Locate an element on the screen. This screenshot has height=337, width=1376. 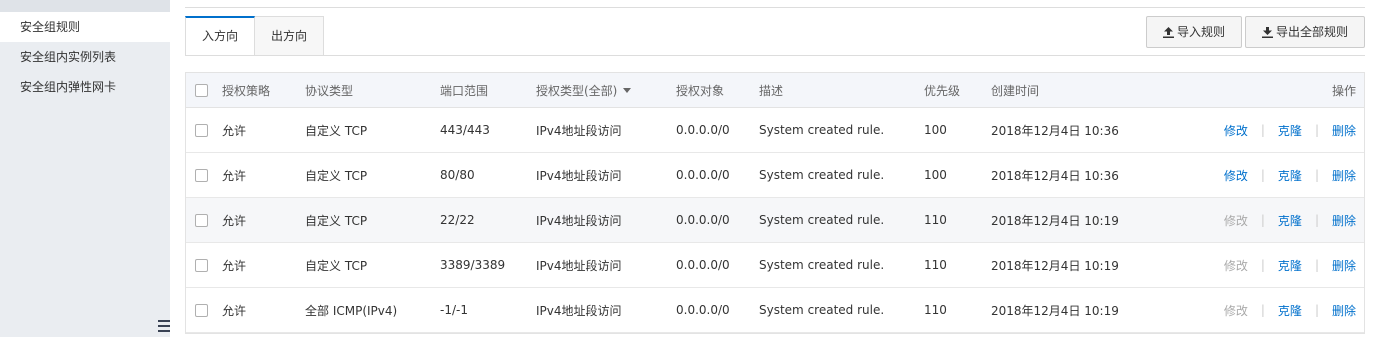
import-rules-label: 导入规则 is located at coordinates (1200, 32).